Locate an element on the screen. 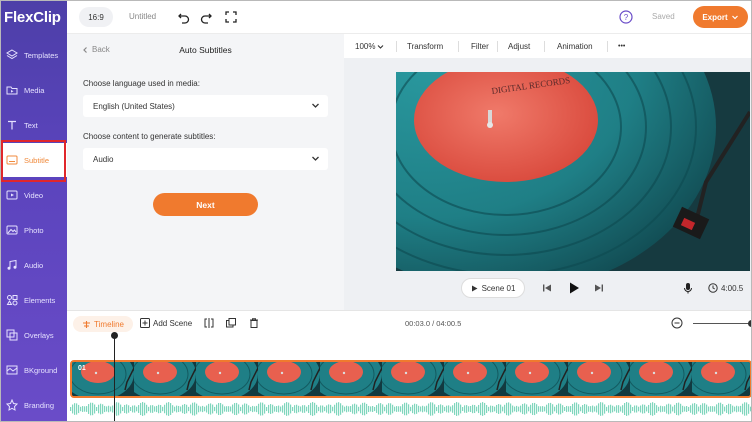 The height and width of the screenshot is (422, 752). transform-button: Transform is located at coordinates (425, 46).